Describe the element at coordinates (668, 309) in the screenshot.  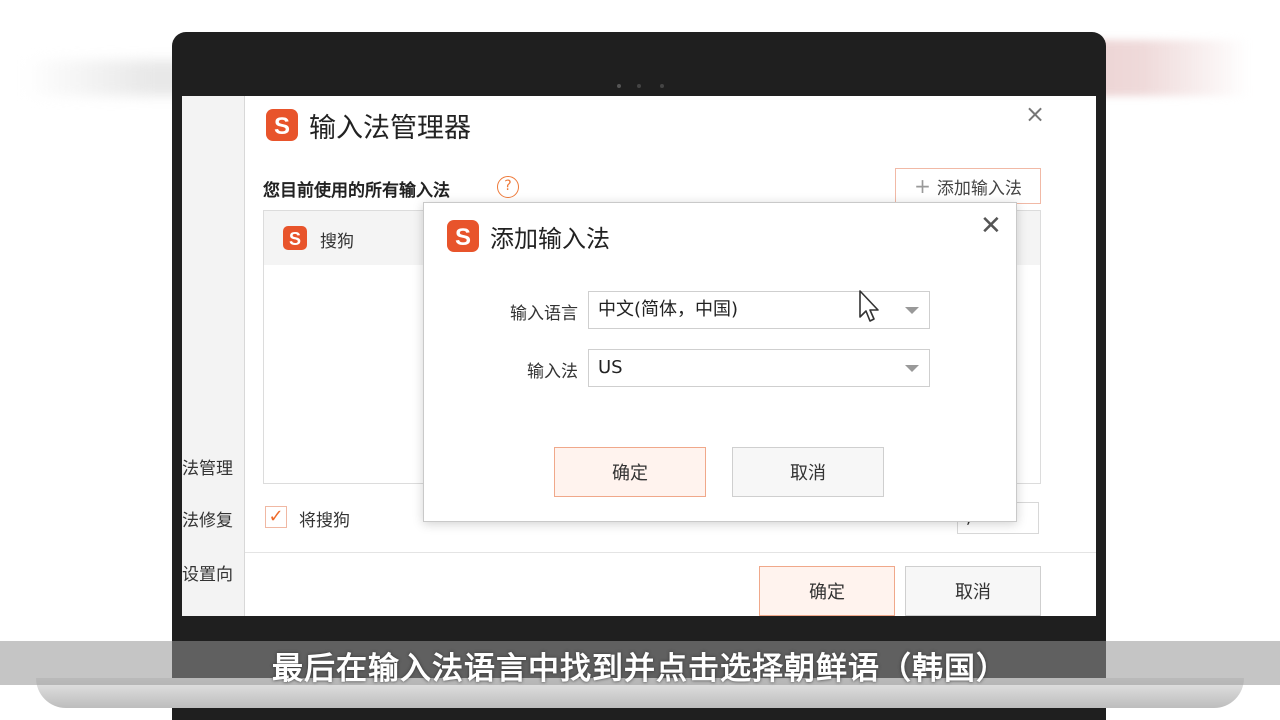
I see `input-language-value: 中文(简体，中国)` at that location.